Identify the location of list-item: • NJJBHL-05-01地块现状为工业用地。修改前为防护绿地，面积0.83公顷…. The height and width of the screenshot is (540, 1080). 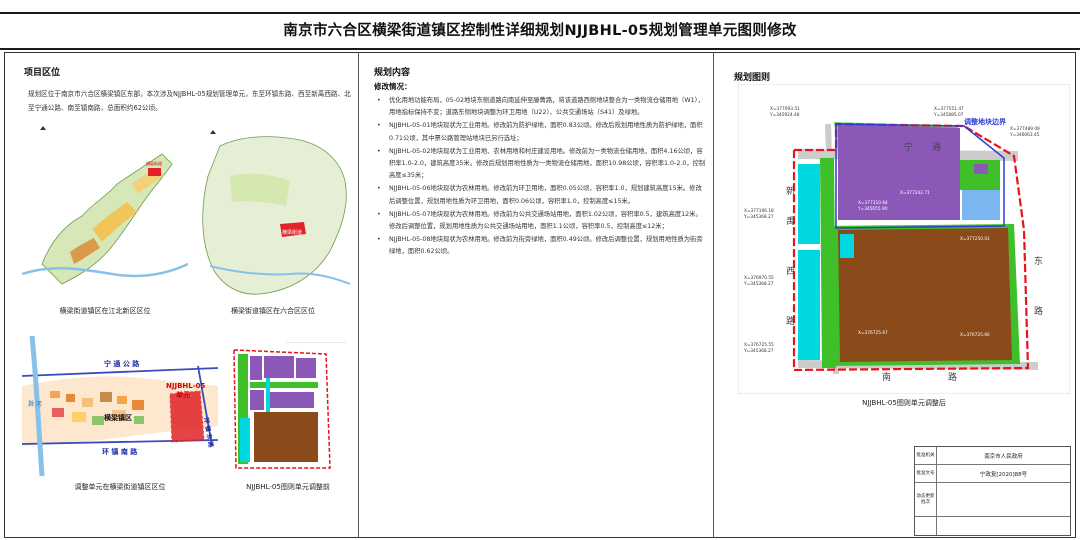
(540, 132).